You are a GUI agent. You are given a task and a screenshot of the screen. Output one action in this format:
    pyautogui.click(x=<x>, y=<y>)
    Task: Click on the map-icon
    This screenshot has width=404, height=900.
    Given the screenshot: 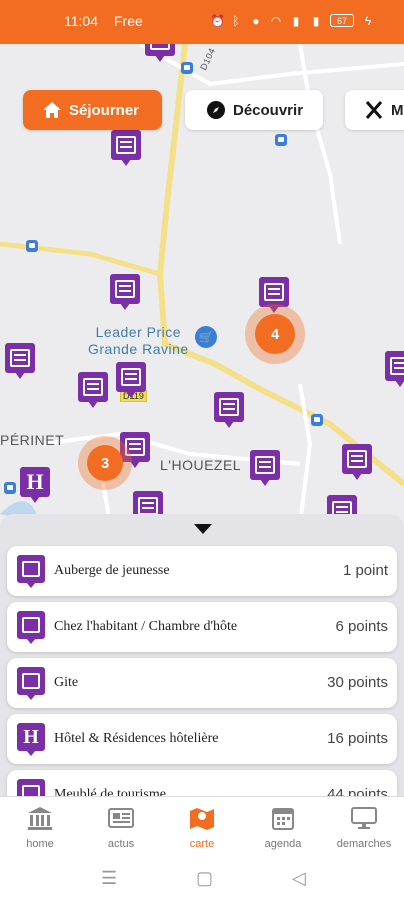 What is the action you would take?
    pyautogui.click(x=202, y=819)
    